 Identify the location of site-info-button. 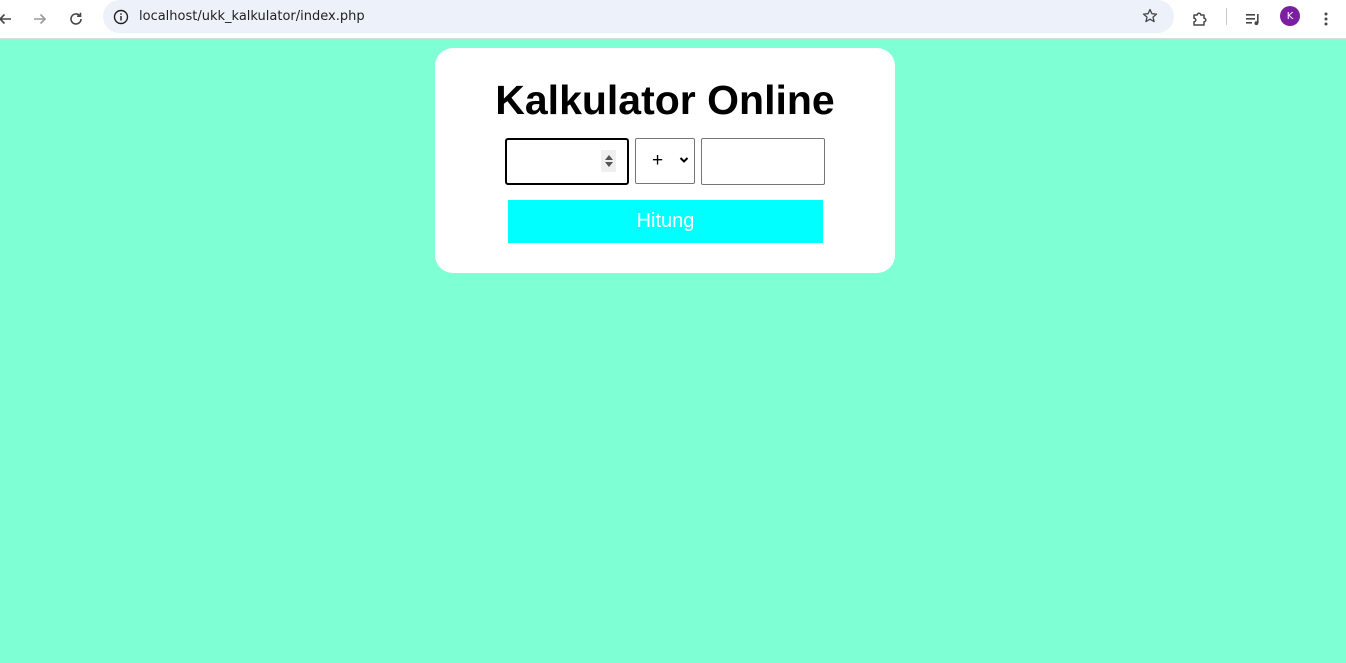
(121, 17).